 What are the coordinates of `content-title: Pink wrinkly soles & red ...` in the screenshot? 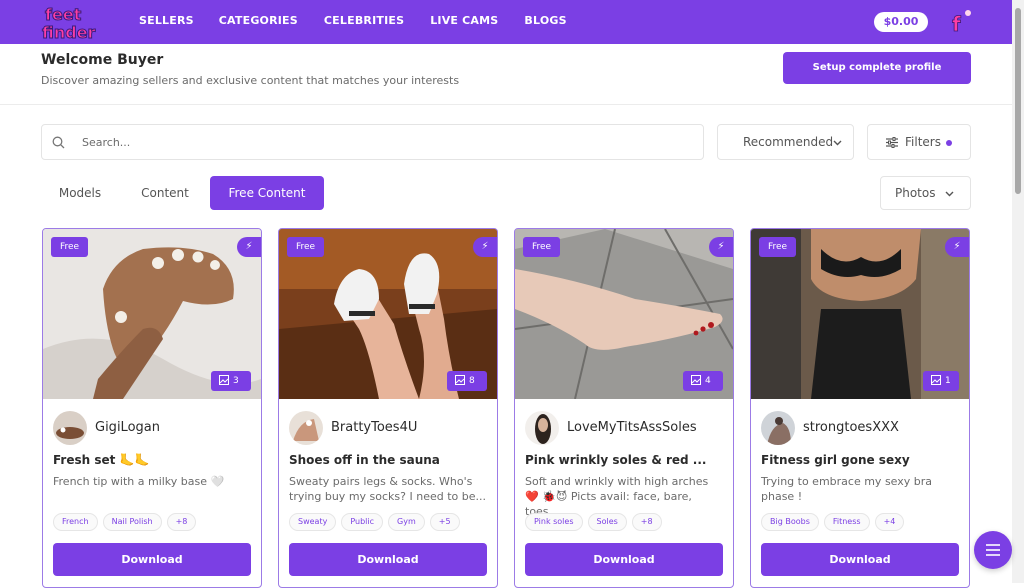 It's located at (616, 460).